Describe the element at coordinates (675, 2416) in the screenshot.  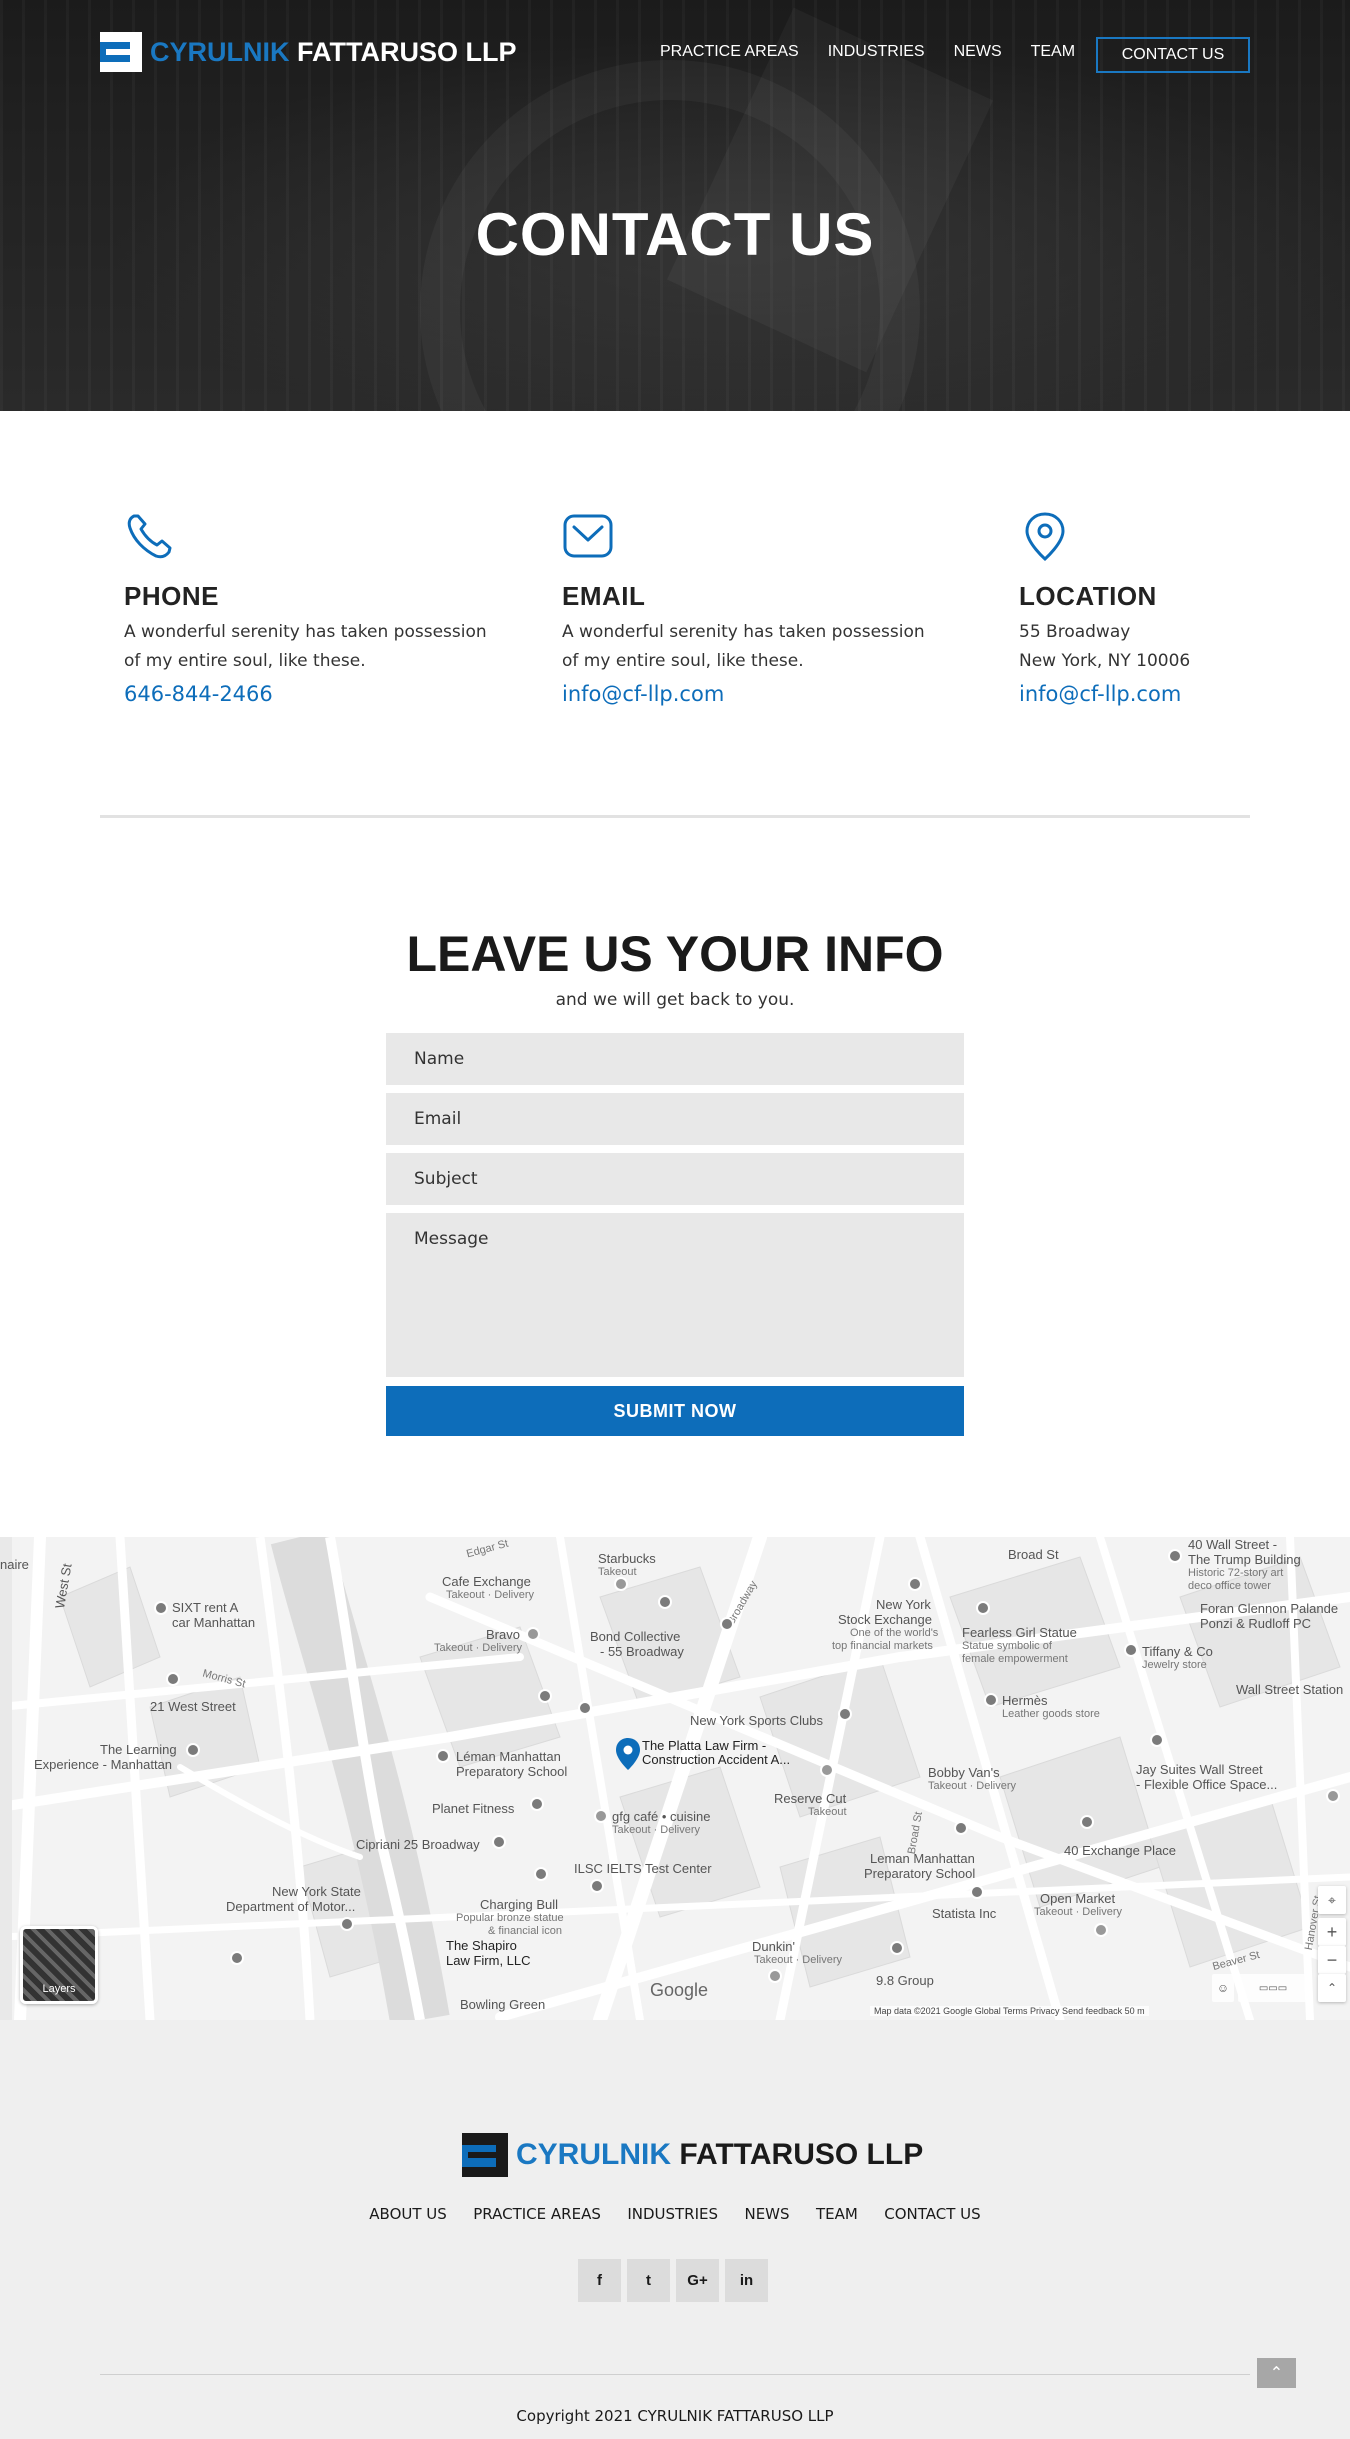
I see `copyright-text: Copyright 2021 CYRULNIK FATTARUSO LLP` at that location.